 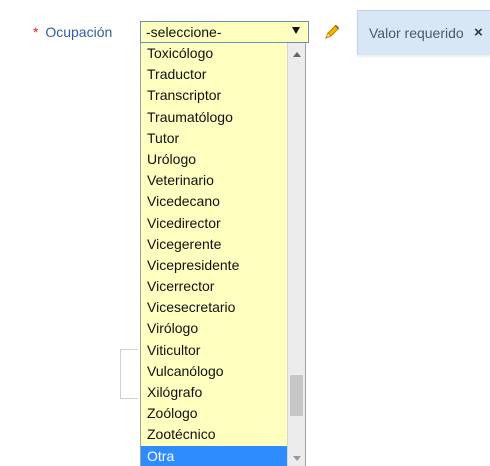 What do you see at coordinates (223, 201) in the screenshot?
I see `dropdown-option: Vicedecano` at bounding box center [223, 201].